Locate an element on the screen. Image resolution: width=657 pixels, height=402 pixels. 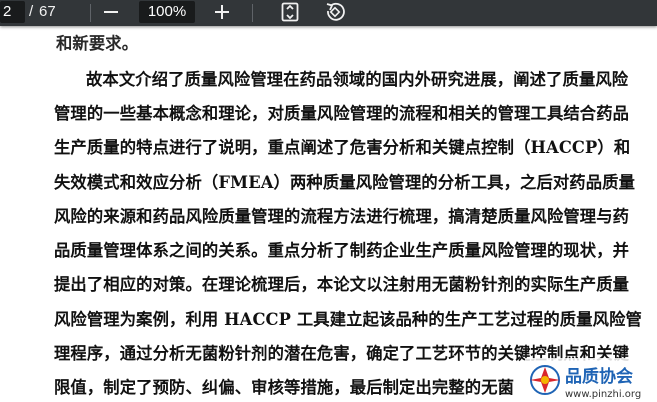
zoom-in-button is located at coordinates (222, 12).